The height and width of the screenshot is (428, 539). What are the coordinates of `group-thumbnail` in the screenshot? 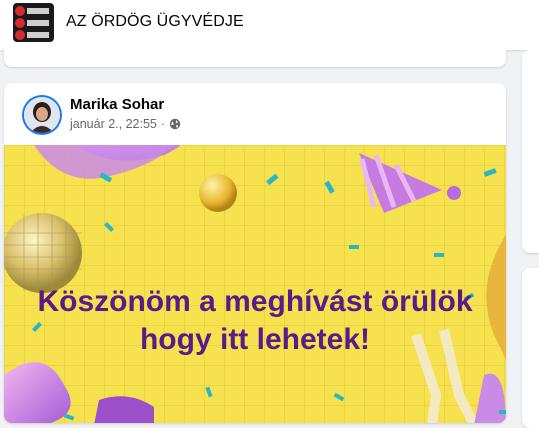 It's located at (33, 22).